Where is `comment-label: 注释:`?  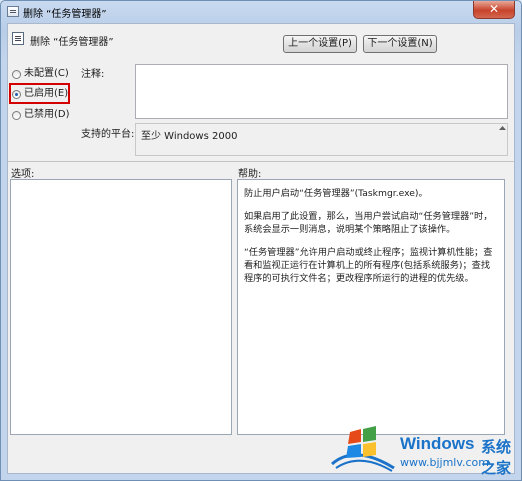 comment-label: 注释: is located at coordinates (93, 74).